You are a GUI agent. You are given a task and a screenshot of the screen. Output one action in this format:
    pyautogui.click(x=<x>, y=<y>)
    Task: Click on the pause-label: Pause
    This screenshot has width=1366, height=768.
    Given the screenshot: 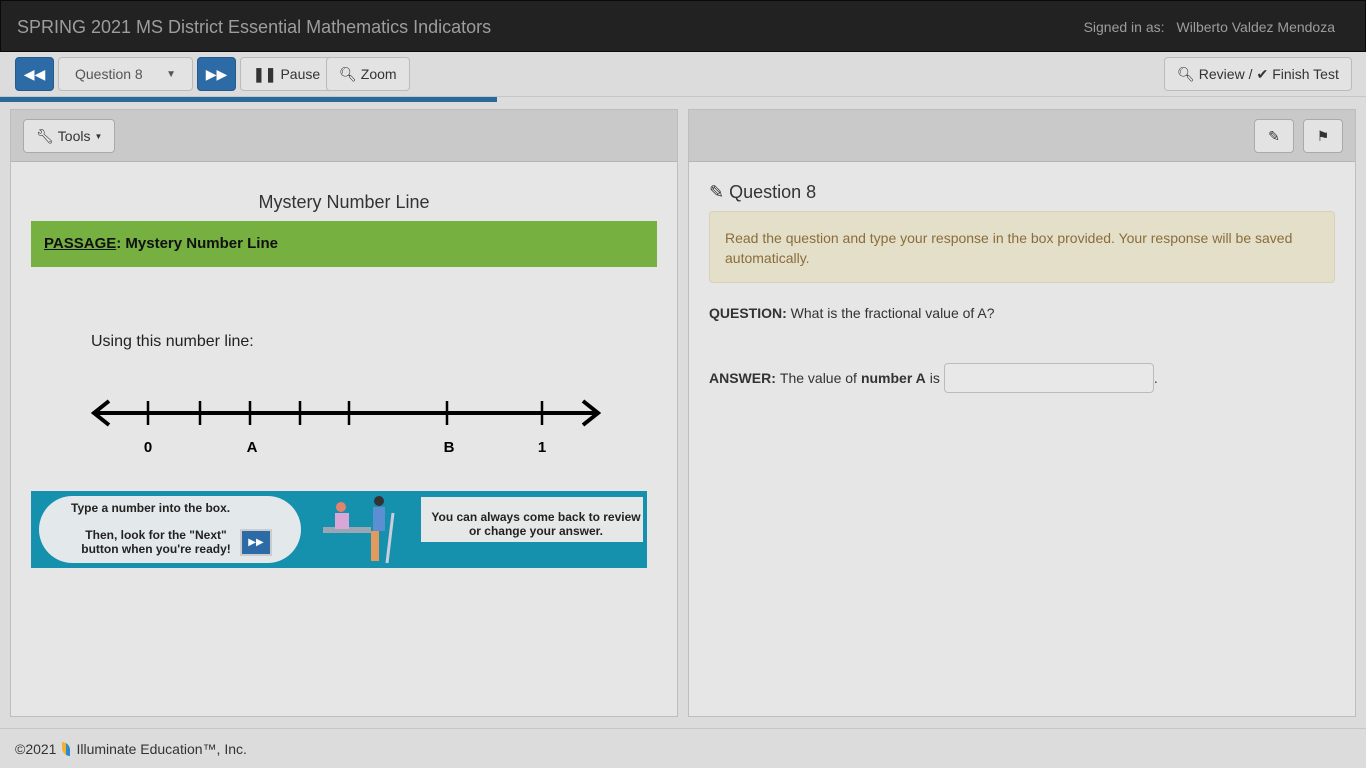 What is the action you would take?
    pyautogui.click(x=300, y=74)
    